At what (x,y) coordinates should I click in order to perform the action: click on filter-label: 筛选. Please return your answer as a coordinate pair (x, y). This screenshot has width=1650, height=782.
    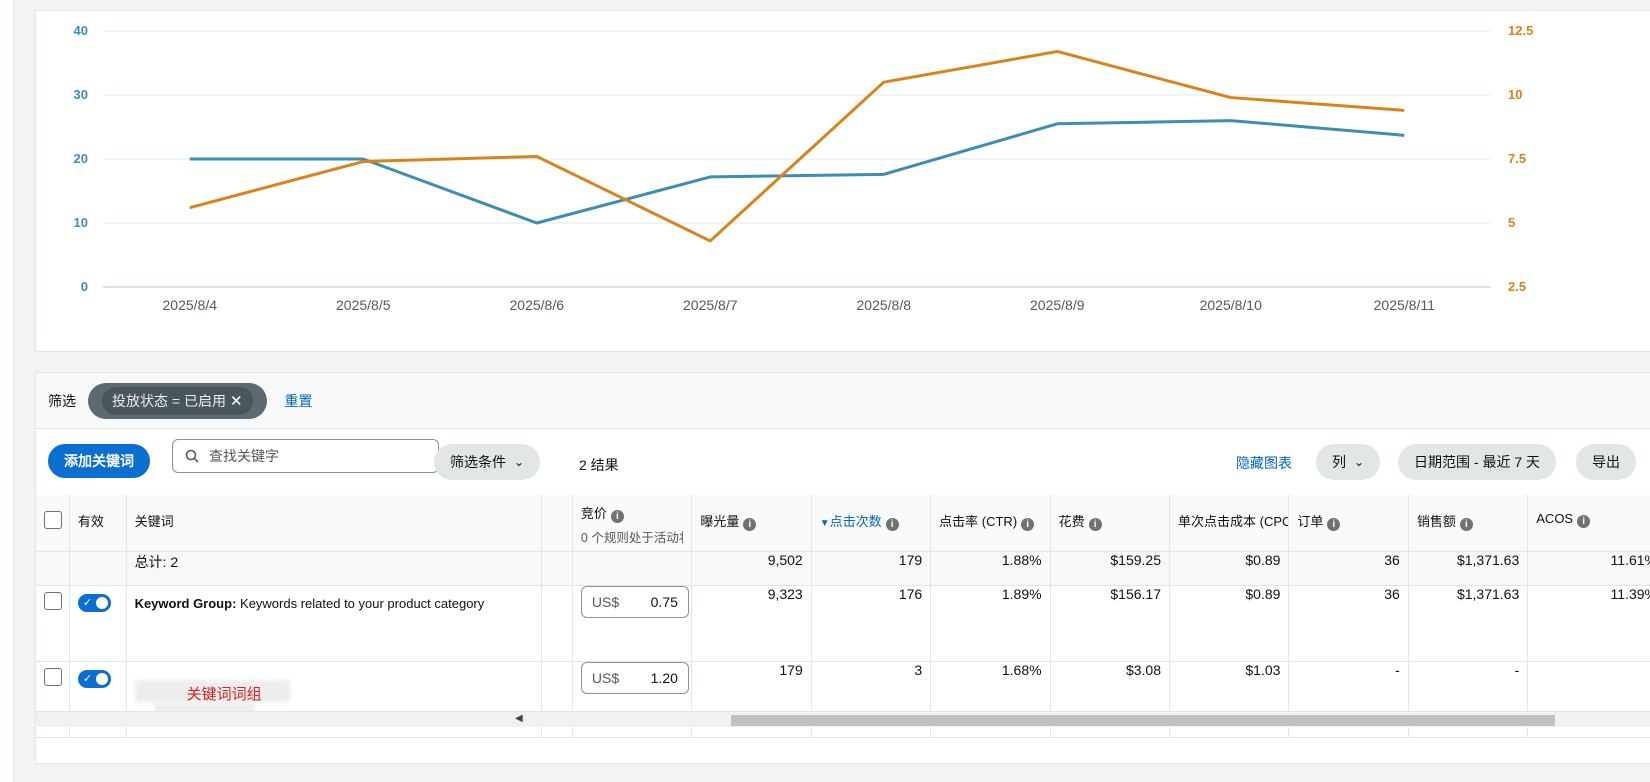
    Looking at the image, I should click on (62, 400).